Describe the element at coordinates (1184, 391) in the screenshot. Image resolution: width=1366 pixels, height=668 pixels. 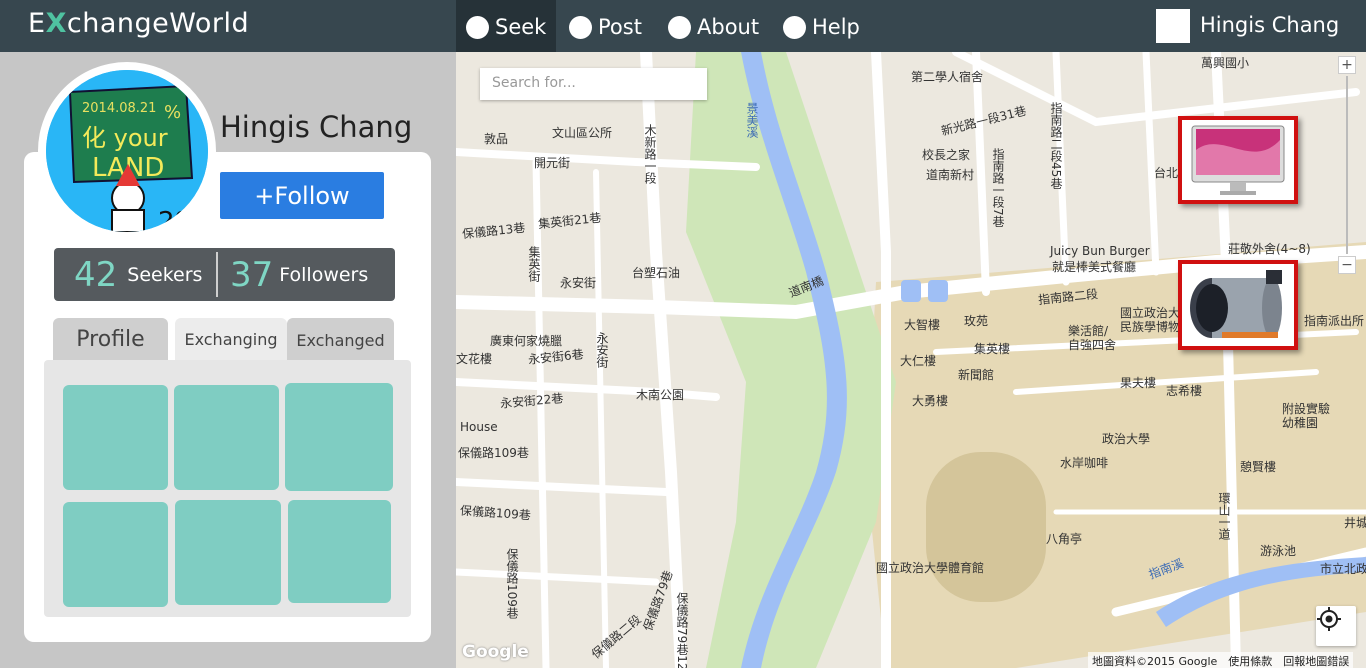
I see `map-label: 志希樓` at that location.